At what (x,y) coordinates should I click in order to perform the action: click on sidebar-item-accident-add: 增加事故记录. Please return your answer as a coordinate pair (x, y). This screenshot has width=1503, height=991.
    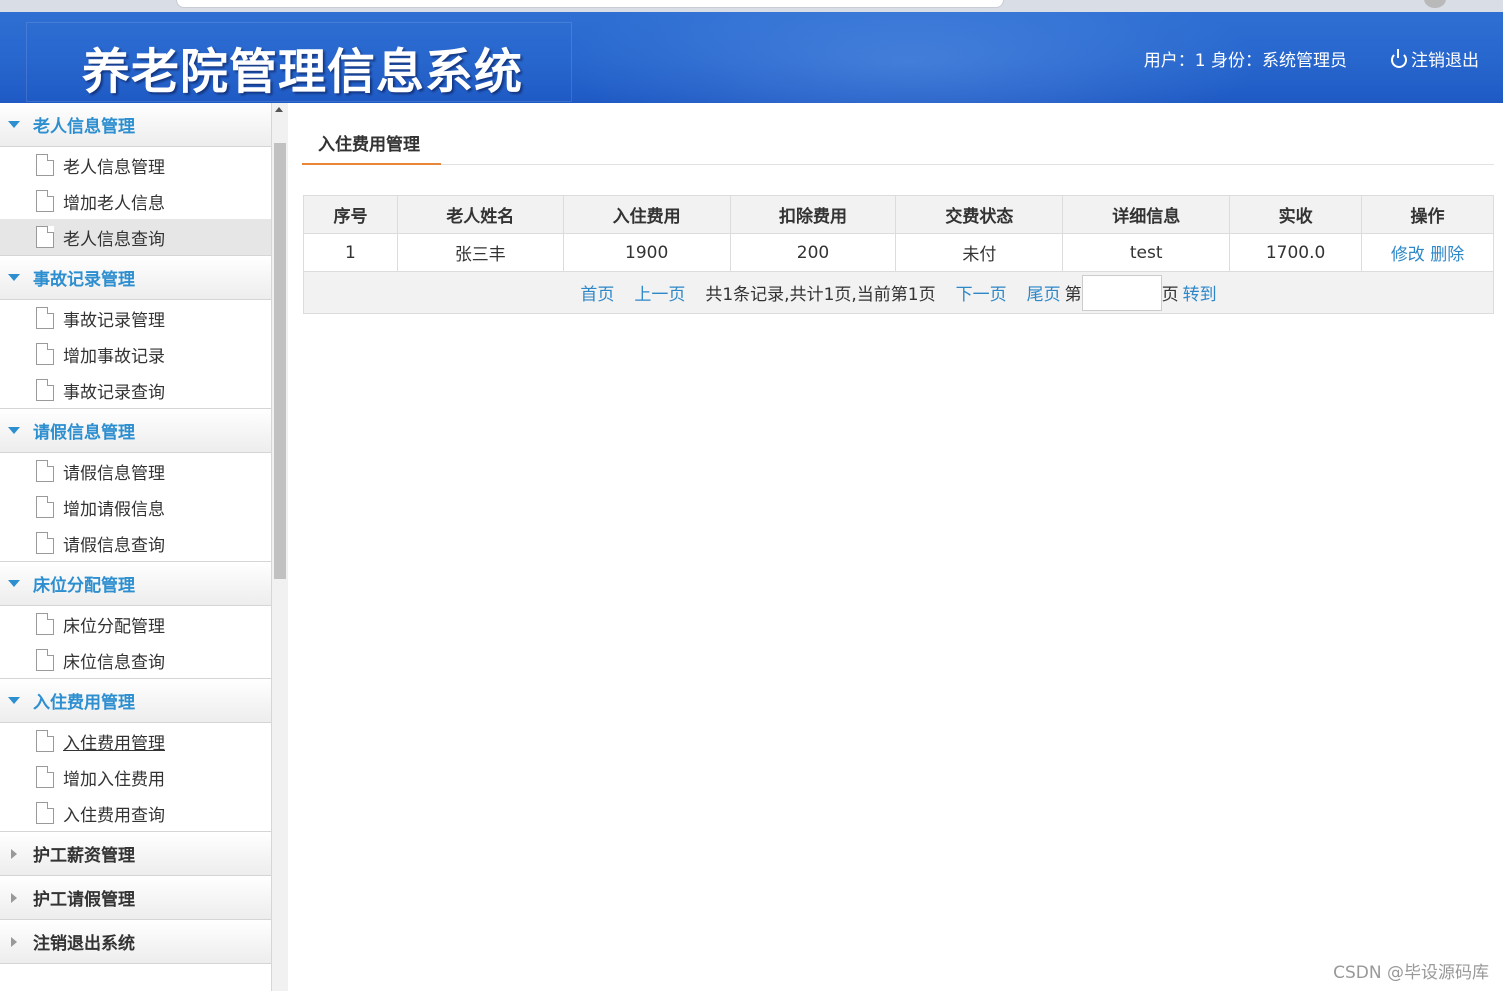
    Looking at the image, I should click on (135, 354).